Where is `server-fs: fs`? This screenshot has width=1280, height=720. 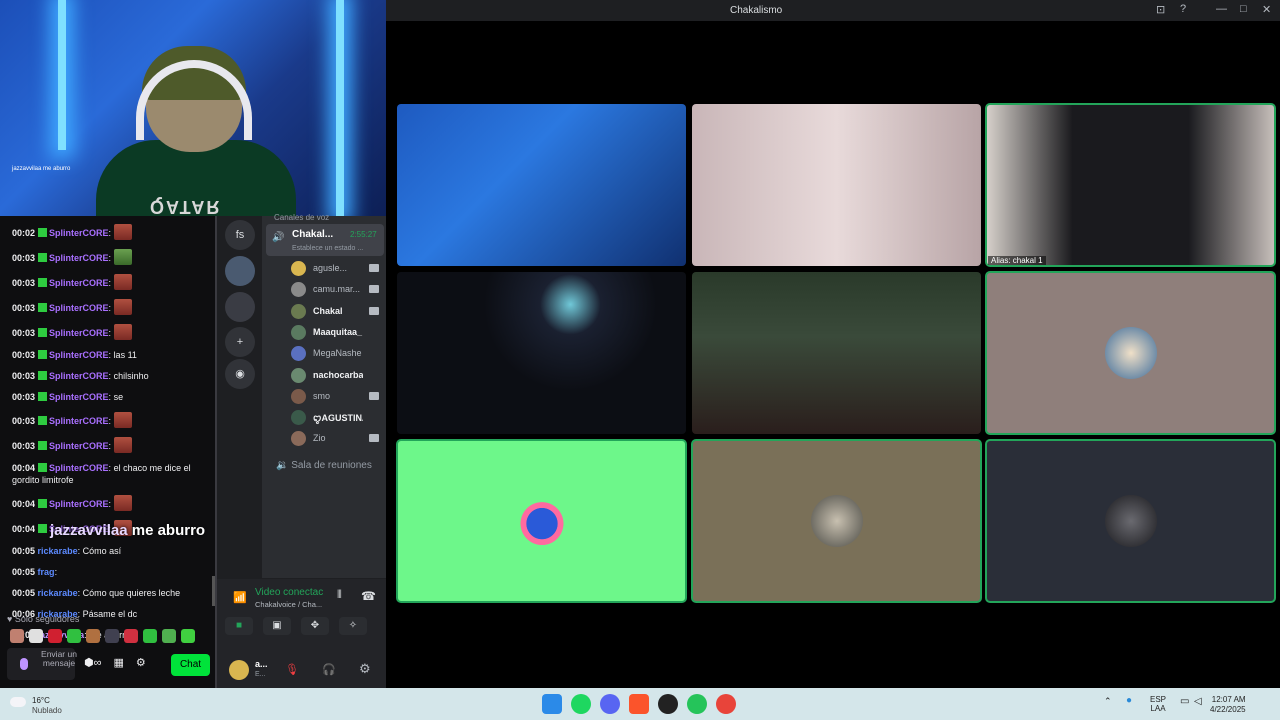
server-fs: fs is located at coordinates (240, 235).